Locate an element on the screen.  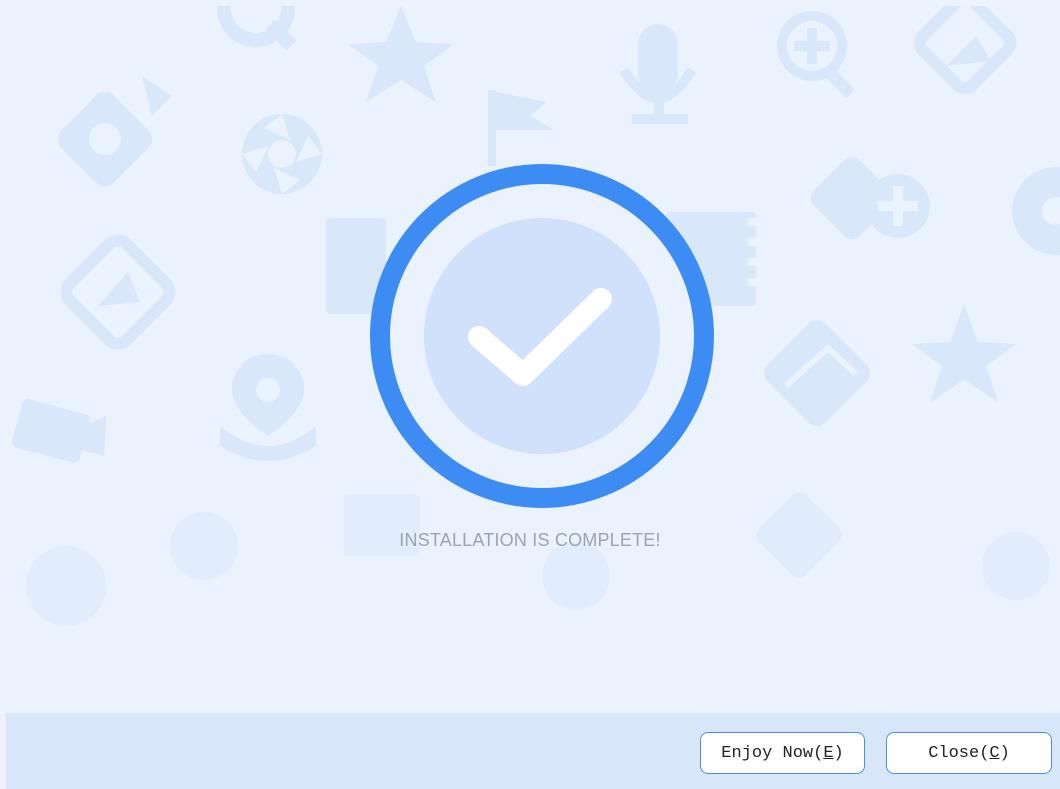
success-inner-disc is located at coordinates (542, 336).